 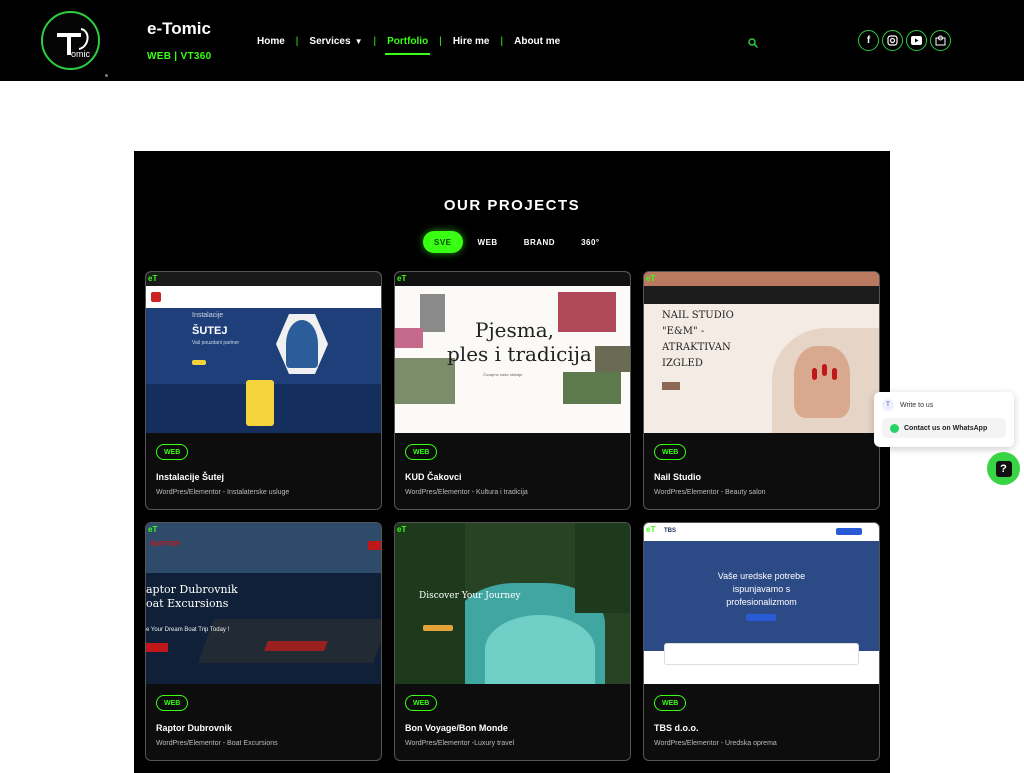 What do you see at coordinates (676, 728) in the screenshot?
I see `project-title: TBS d.o.o.` at bounding box center [676, 728].